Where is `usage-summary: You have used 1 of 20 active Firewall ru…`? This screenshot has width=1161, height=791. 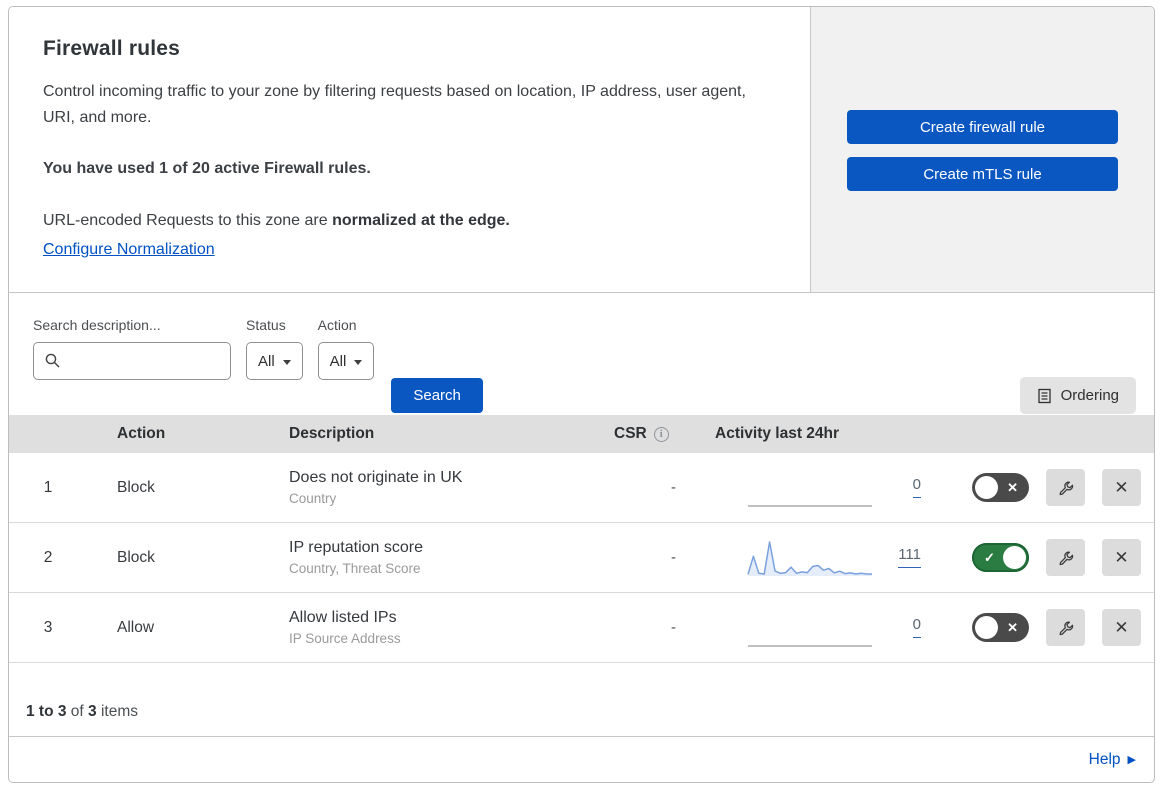 usage-summary: You have used 1 of 20 active Firewall ru… is located at coordinates (207, 168).